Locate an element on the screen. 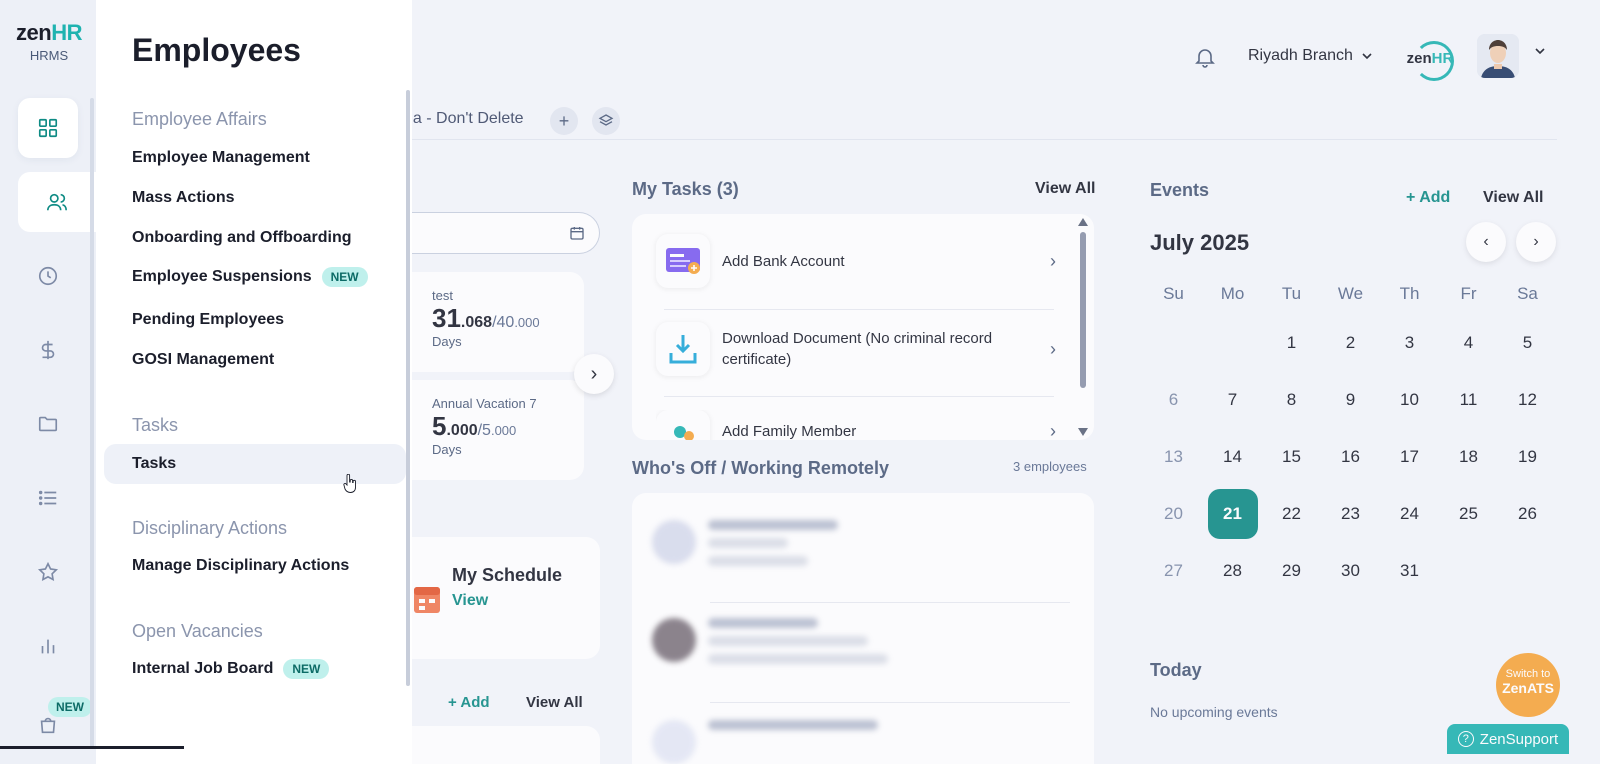  calendar-day: 13 is located at coordinates (1173, 456).